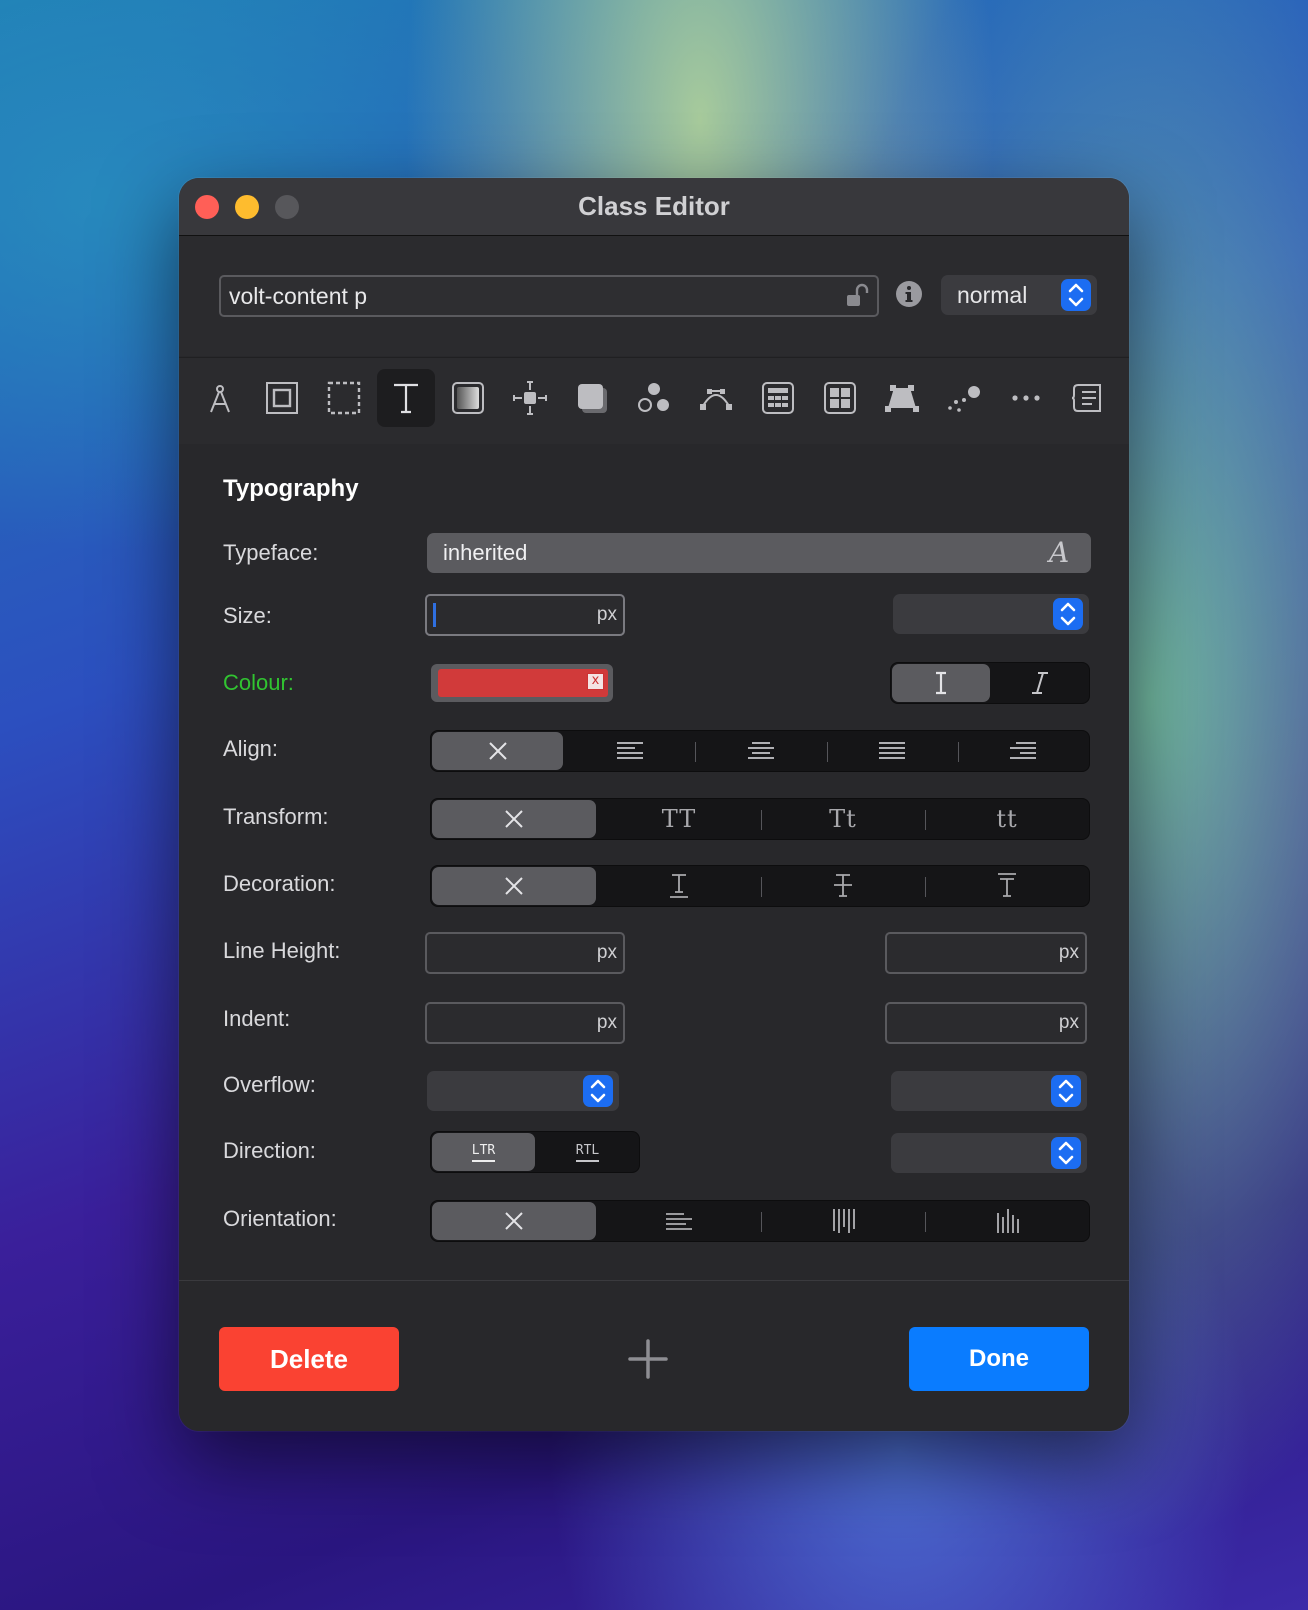 The image size is (1308, 1610). I want to click on transform-none-option, so click(514, 819).